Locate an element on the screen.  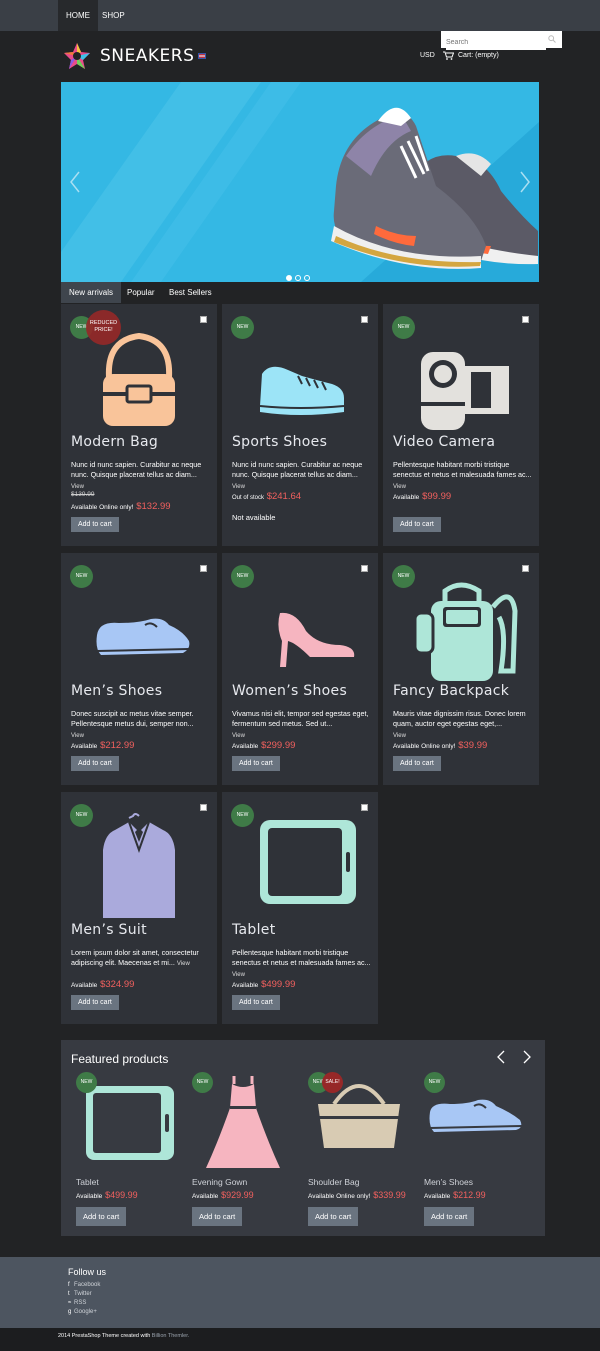
featured-item-name: Evening Gown is located at coordinates (219, 1182).